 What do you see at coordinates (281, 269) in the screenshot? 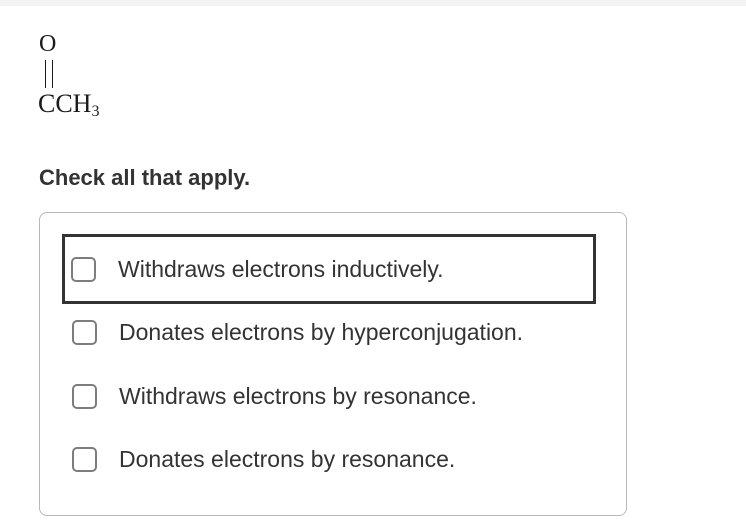
I see `option-label: Withdraws electrons inductively.` at bounding box center [281, 269].